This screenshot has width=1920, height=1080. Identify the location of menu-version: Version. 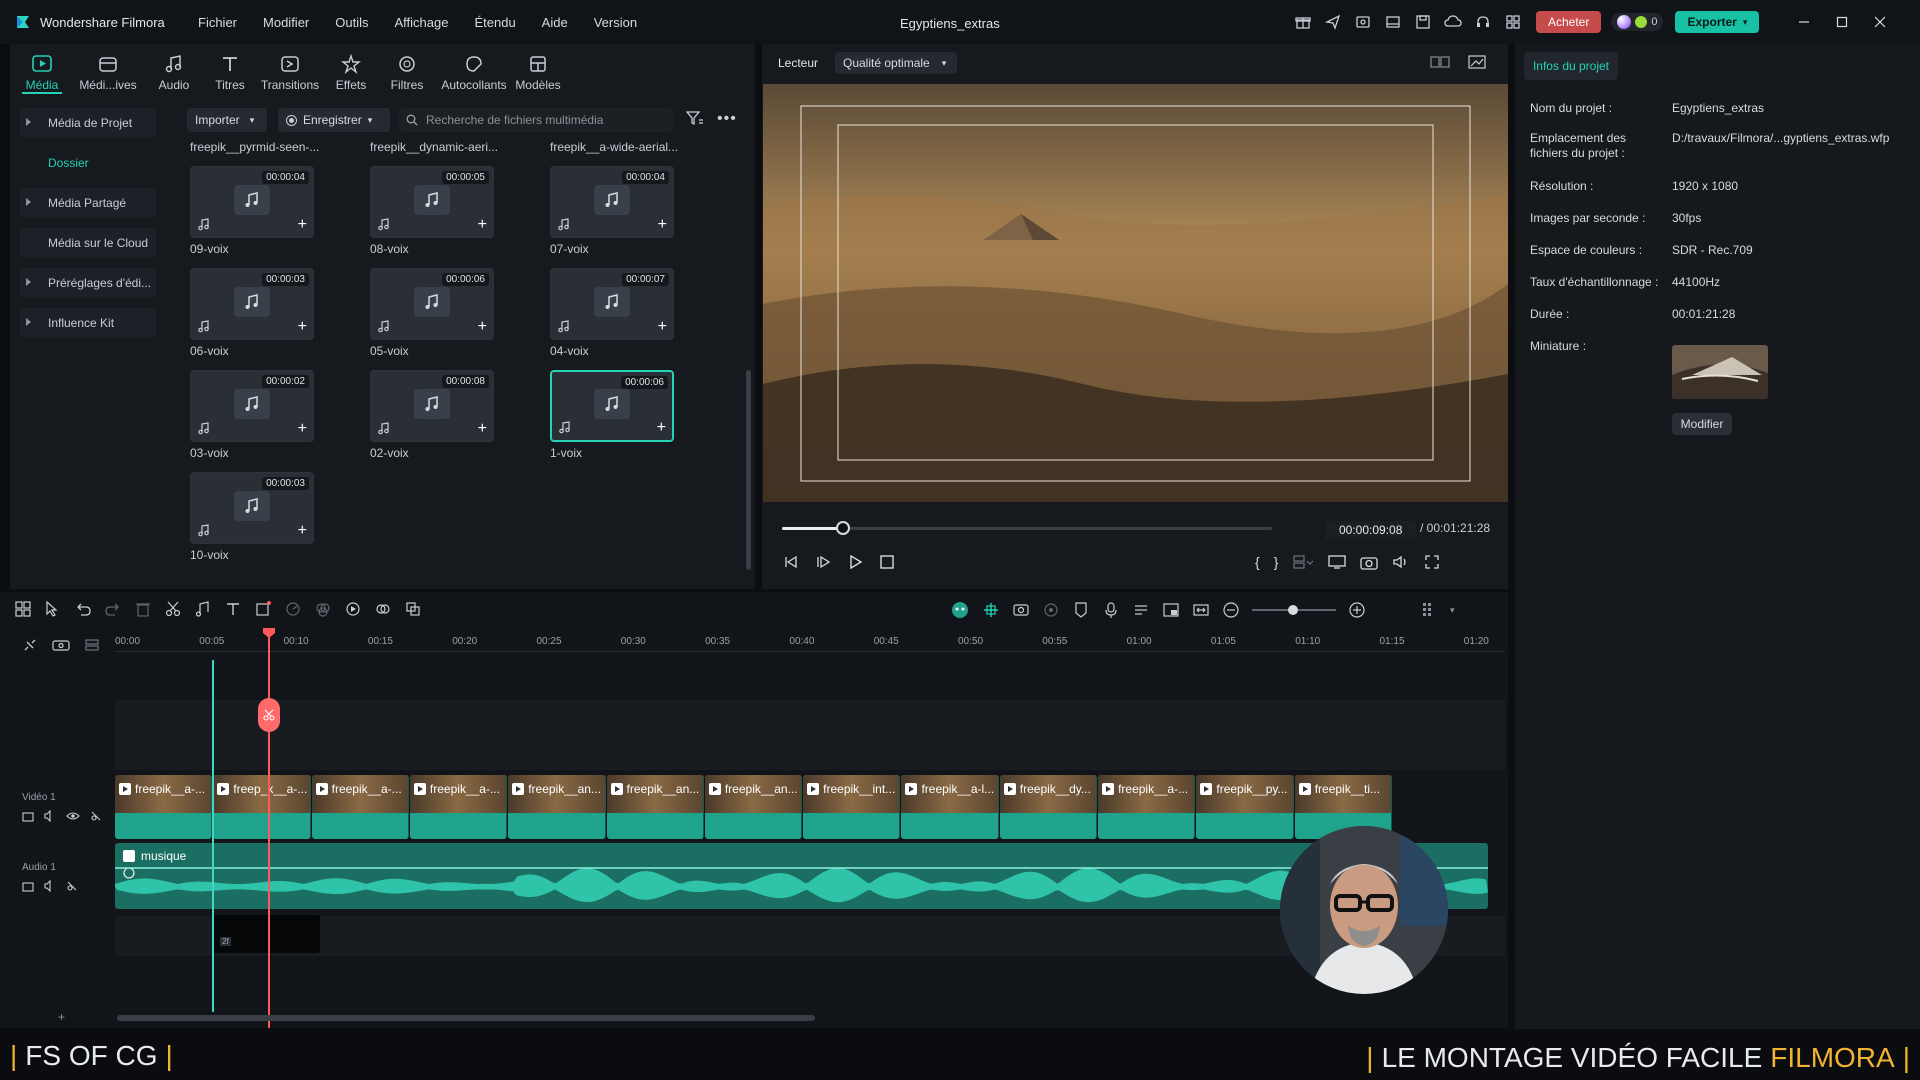
(615, 22).